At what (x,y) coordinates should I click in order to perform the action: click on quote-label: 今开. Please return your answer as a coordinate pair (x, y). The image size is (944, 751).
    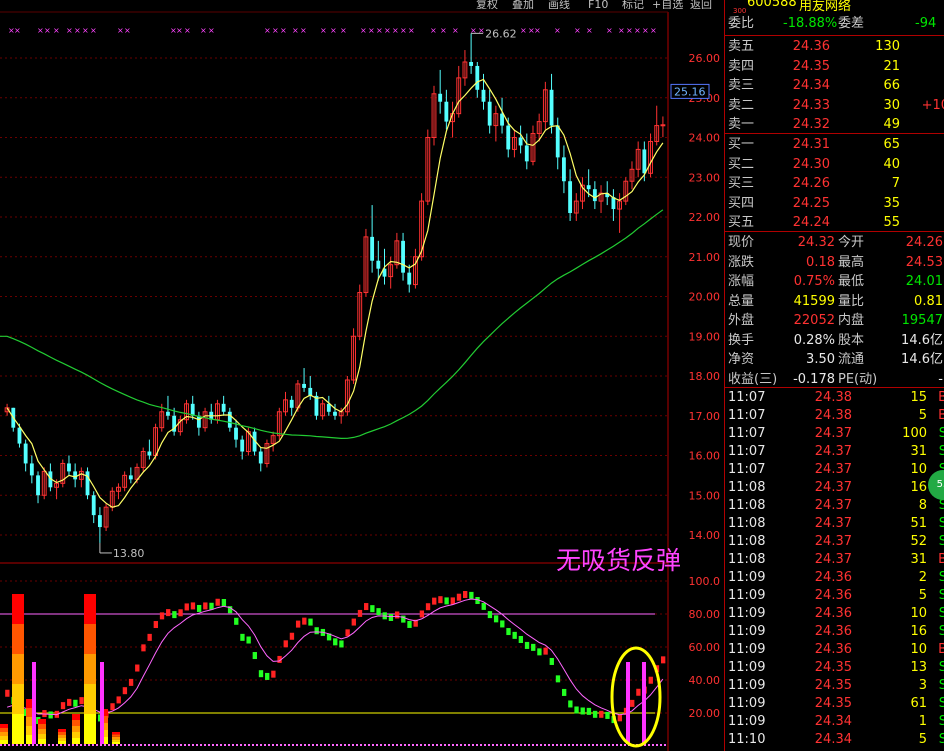
    Looking at the image, I should click on (851, 242).